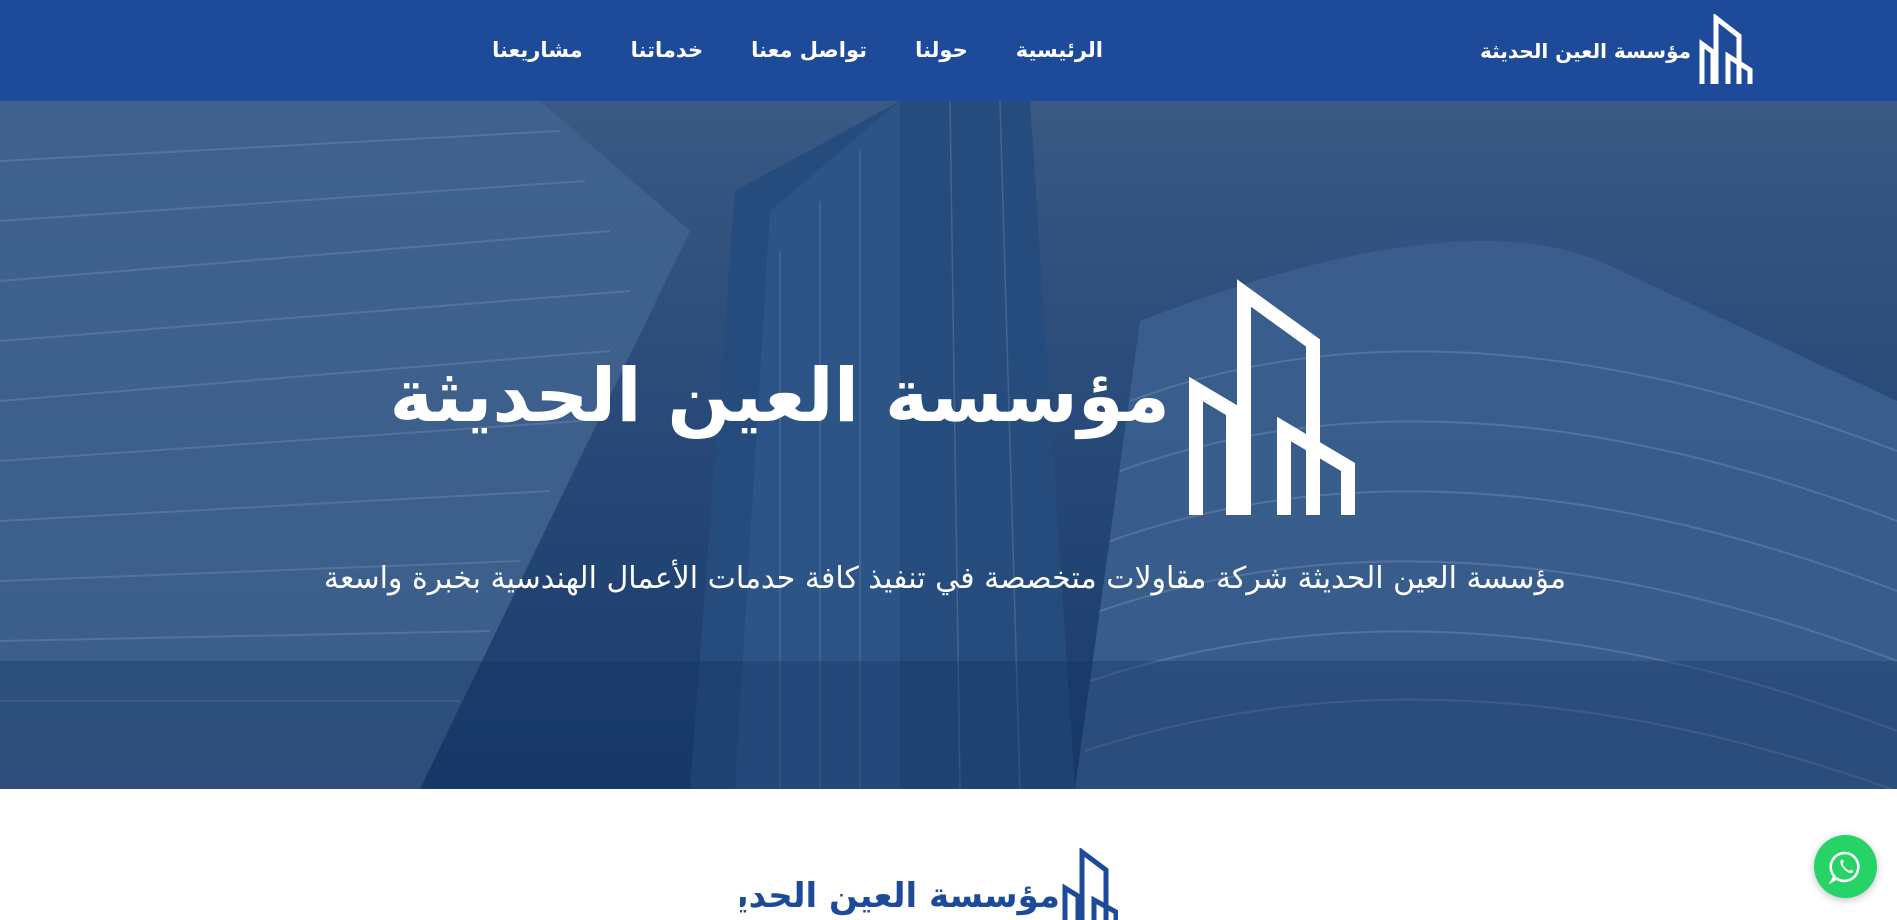 Image resolution: width=1897 pixels, height=920 pixels. I want to click on nav-about: حولنا, so click(941, 50).